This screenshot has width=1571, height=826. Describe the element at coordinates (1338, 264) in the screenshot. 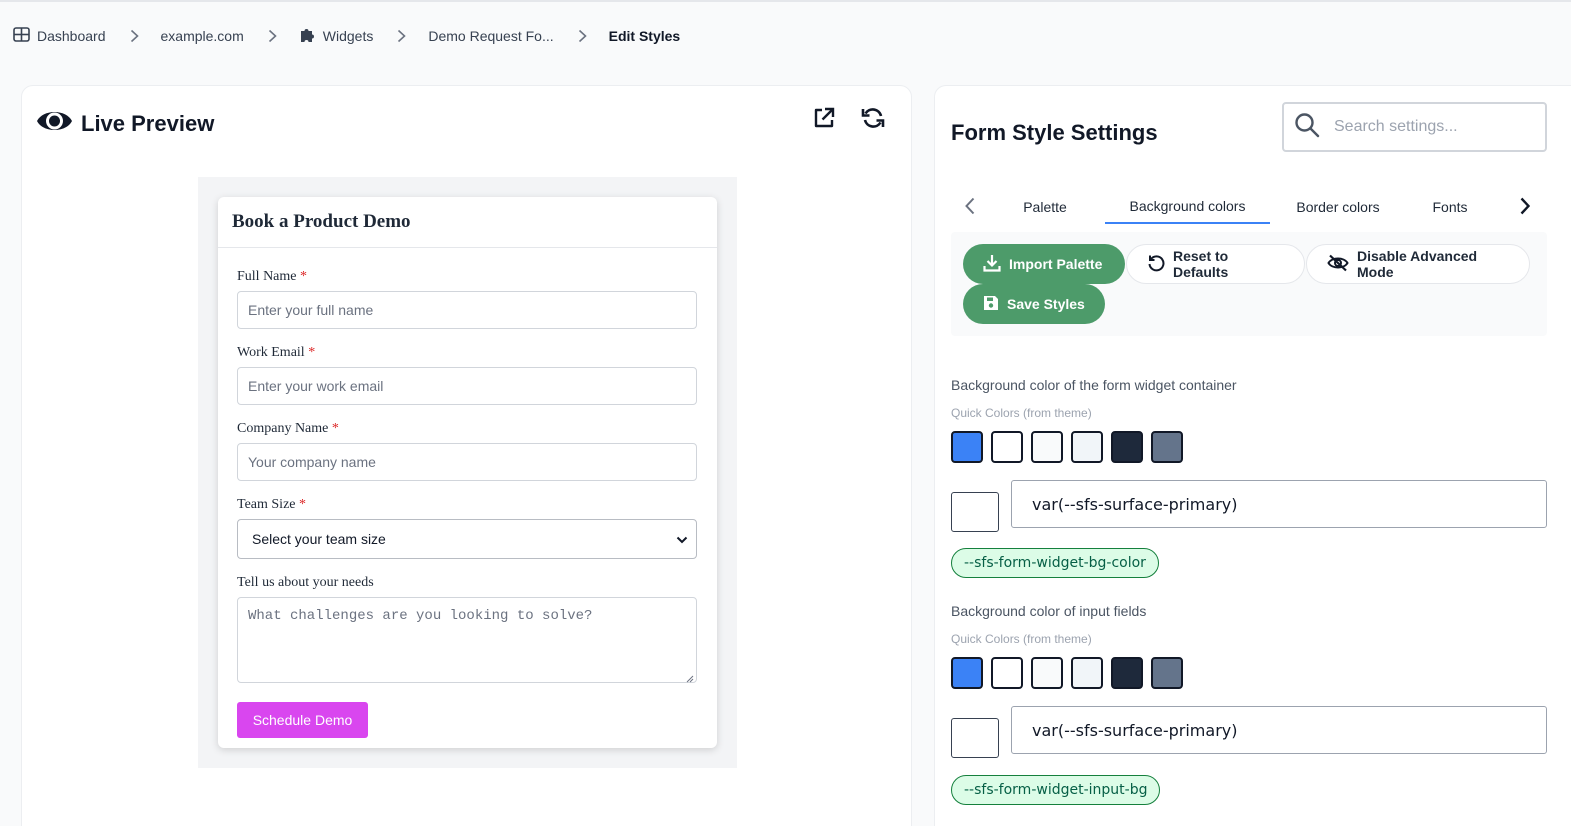

I see `eye-slash-icon` at that location.